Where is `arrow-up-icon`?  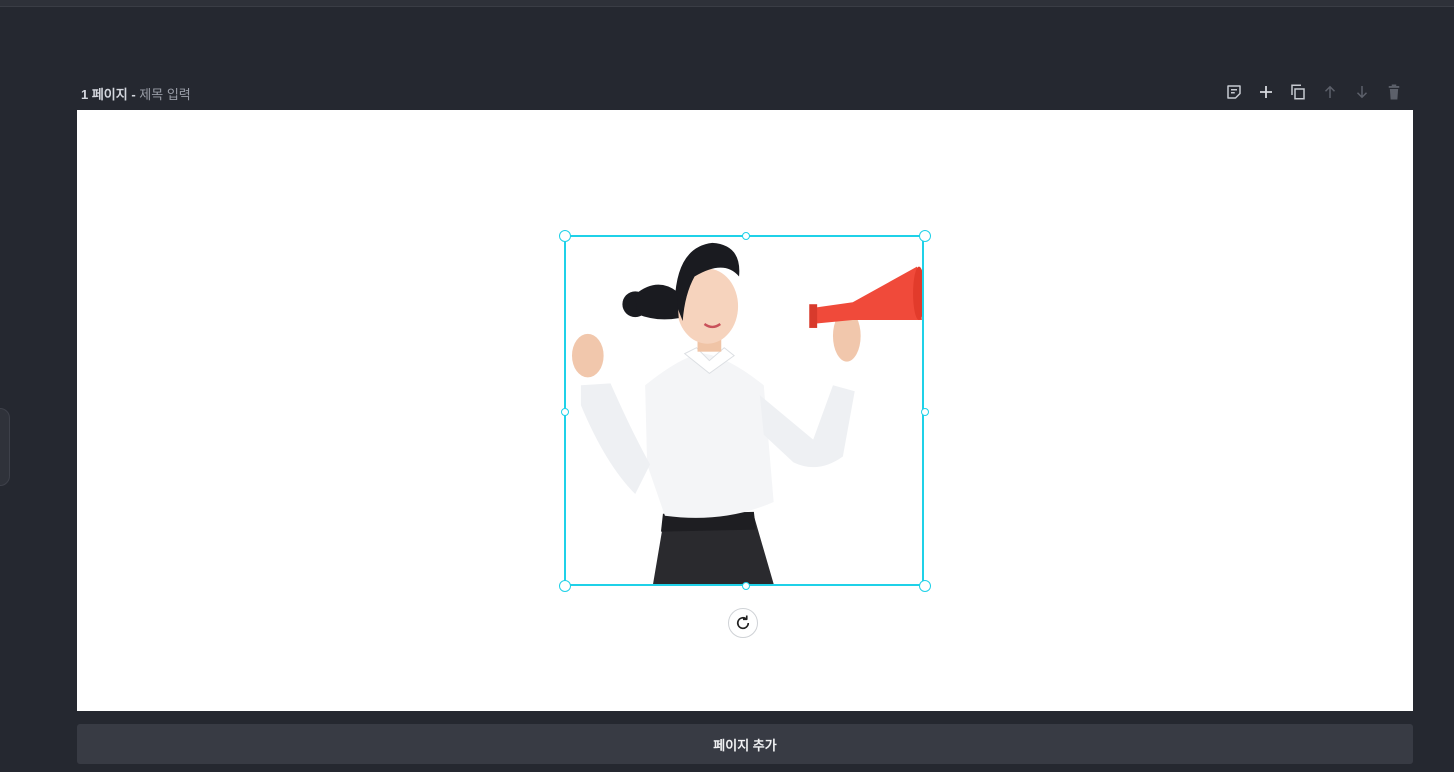
arrow-up-icon is located at coordinates (1330, 91).